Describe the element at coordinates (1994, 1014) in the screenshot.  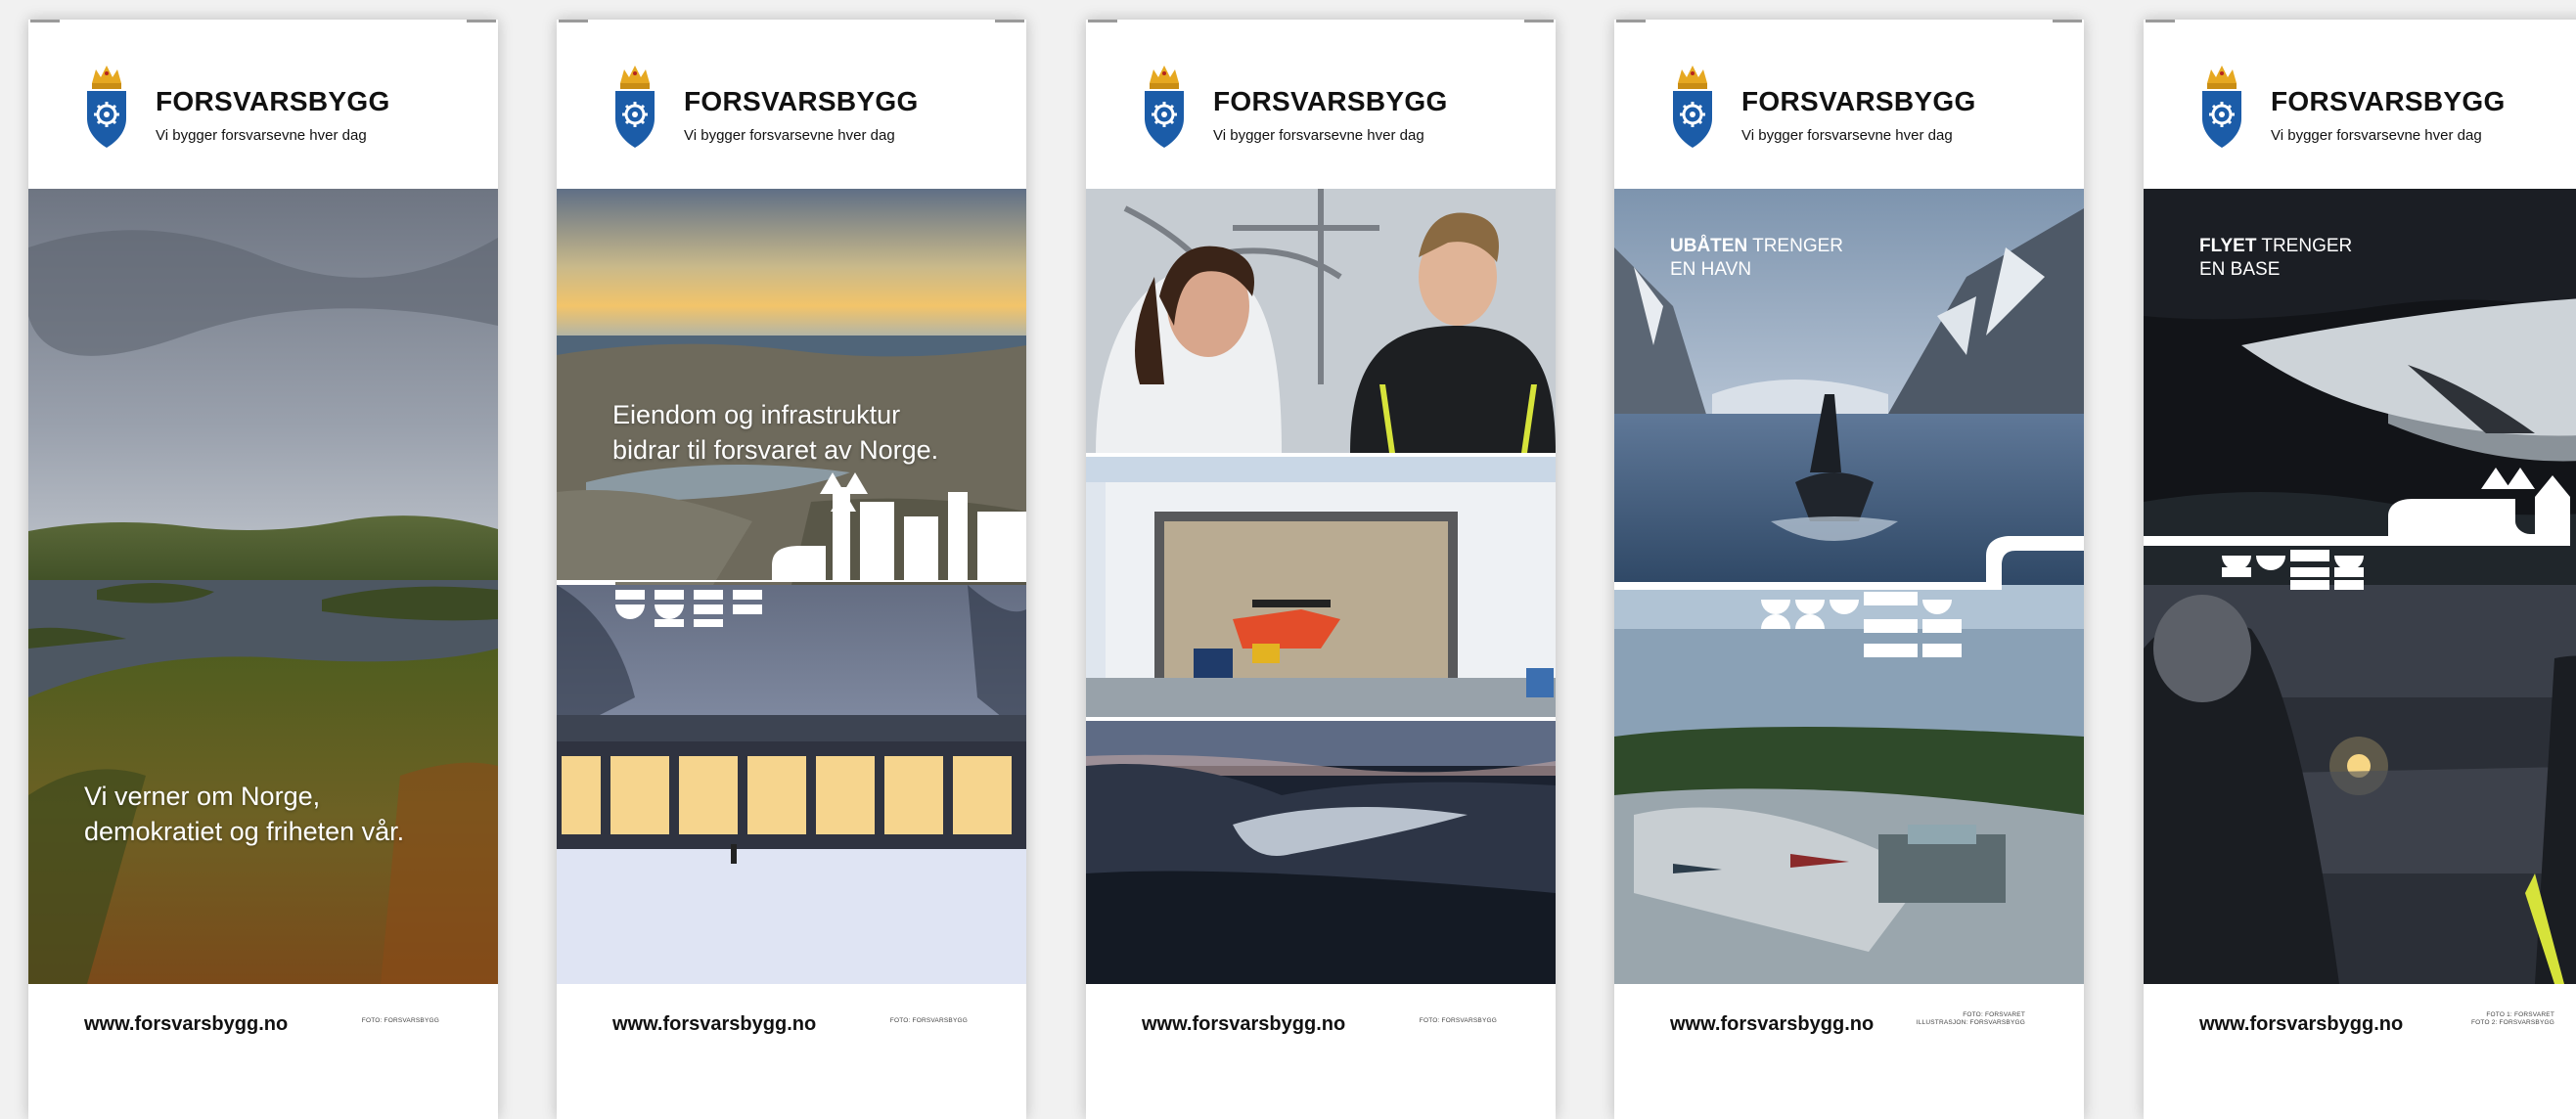
I see `photo-credit-line-1: FOTO: FORSVARET` at that location.